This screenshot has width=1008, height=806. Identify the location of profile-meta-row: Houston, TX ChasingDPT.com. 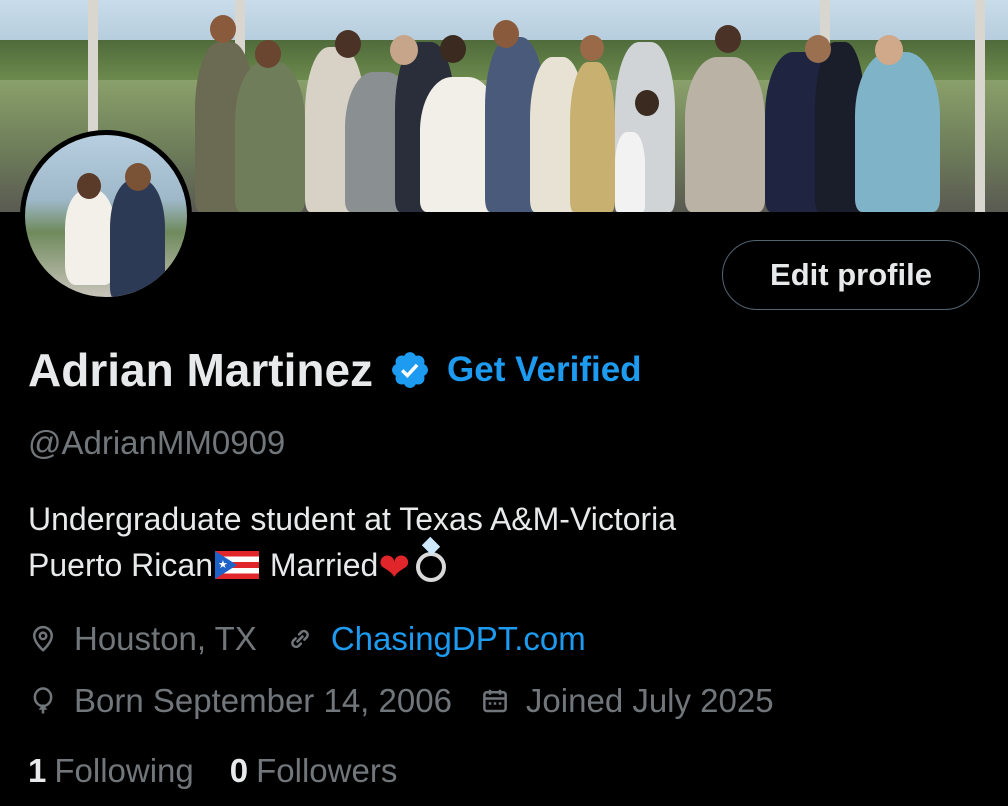
(307, 639).